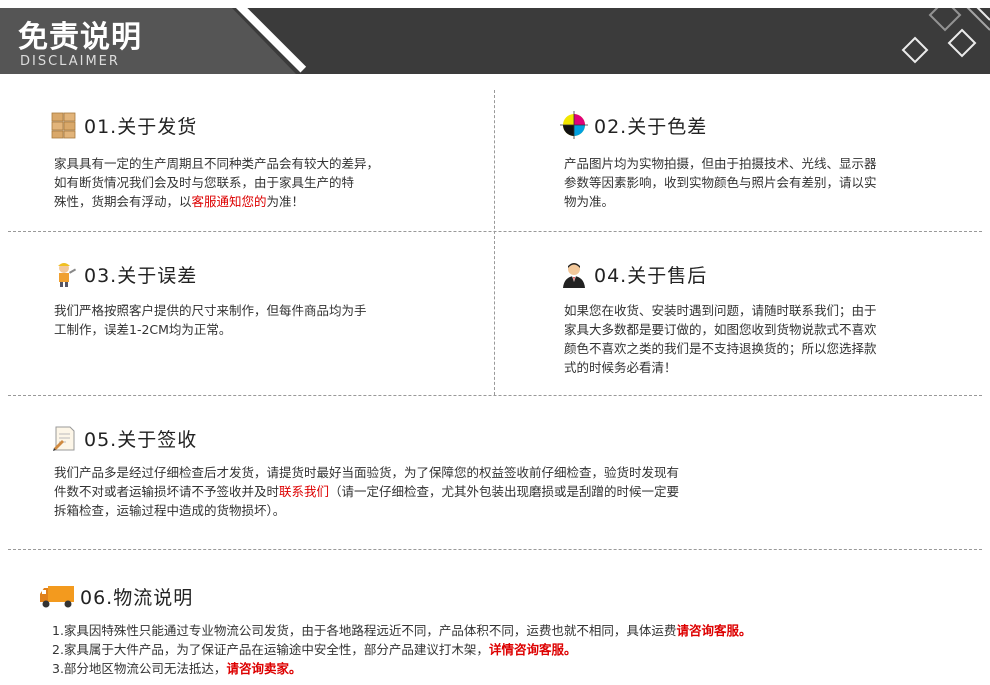 This screenshot has width=990, height=685. Describe the element at coordinates (494, 242) in the screenshot. I see `column-divider` at that location.